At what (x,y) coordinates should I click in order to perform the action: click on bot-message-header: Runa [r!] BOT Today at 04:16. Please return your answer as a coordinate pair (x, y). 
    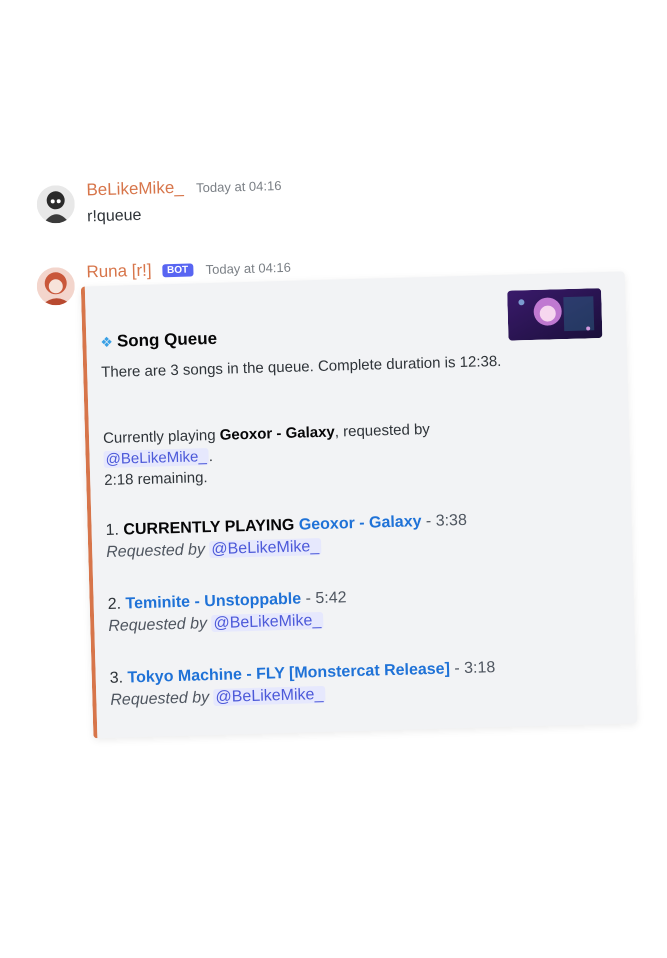
    Looking at the image, I should click on (188, 270).